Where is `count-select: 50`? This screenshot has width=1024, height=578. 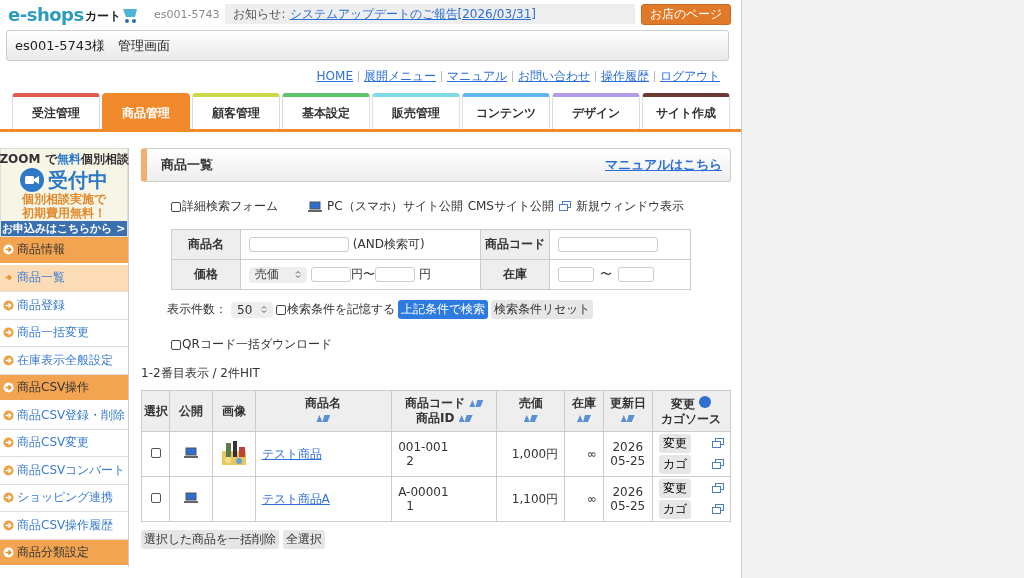 count-select: 50 is located at coordinates (252, 309).